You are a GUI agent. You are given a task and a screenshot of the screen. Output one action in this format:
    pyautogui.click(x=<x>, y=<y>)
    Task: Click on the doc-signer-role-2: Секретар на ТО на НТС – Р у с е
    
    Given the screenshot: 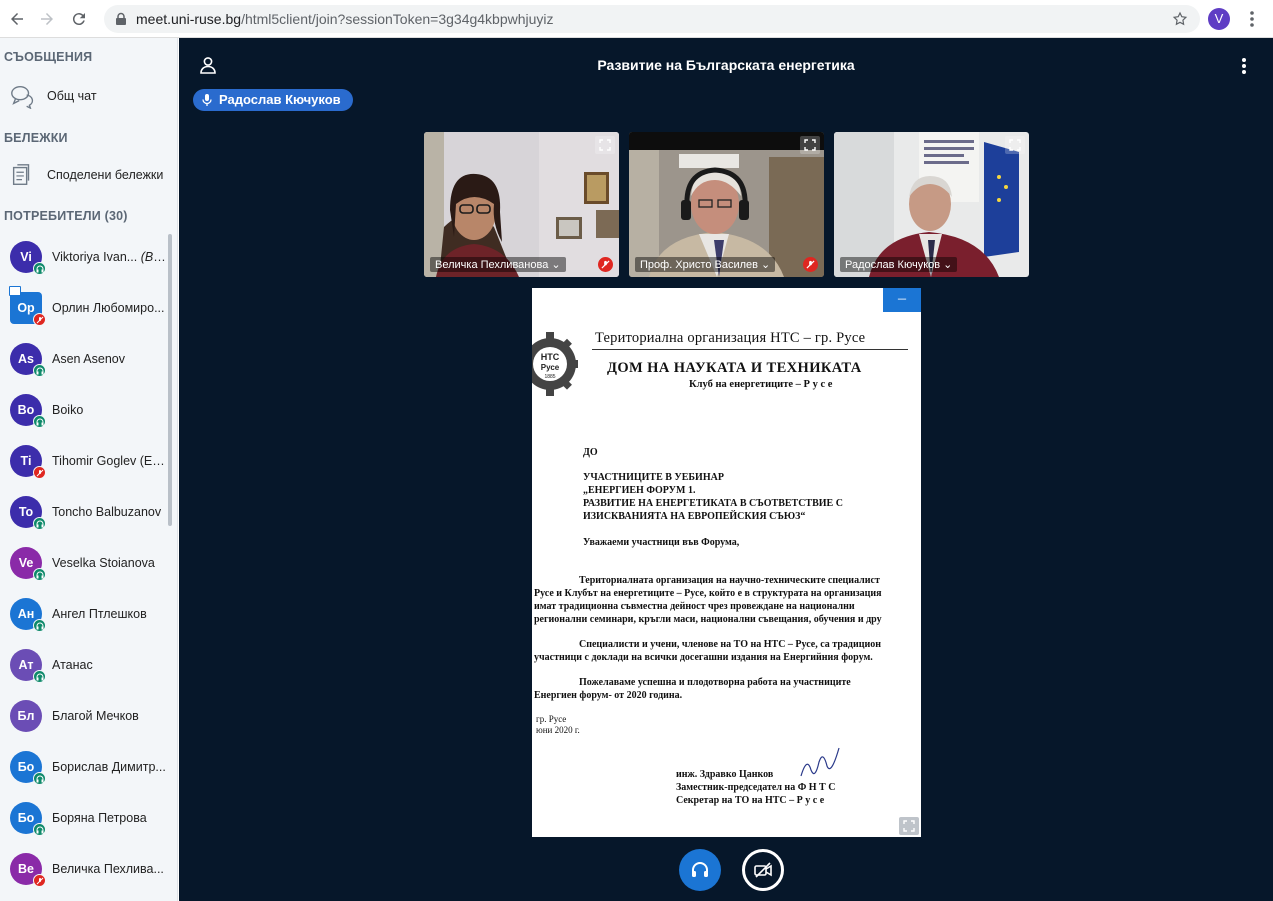 What is the action you would take?
    pyautogui.click(x=750, y=800)
    